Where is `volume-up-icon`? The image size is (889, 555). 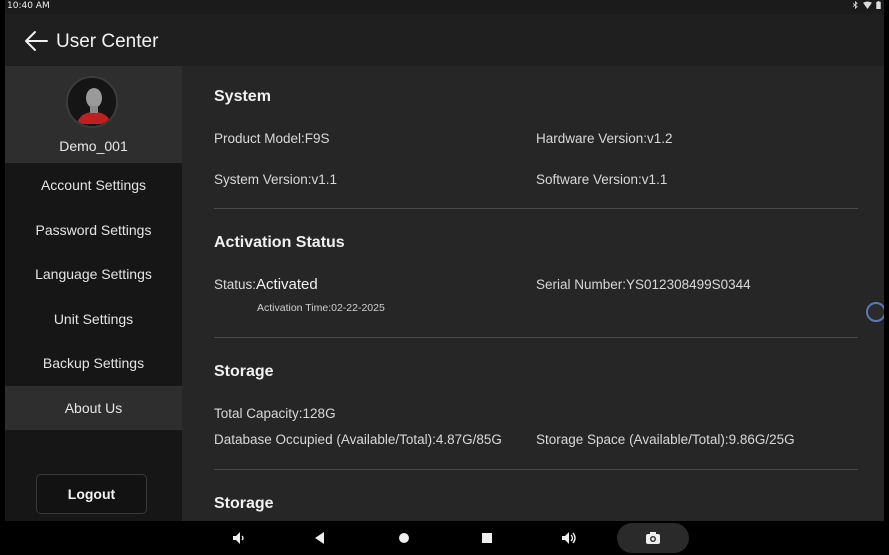 volume-up-icon is located at coordinates (569, 538).